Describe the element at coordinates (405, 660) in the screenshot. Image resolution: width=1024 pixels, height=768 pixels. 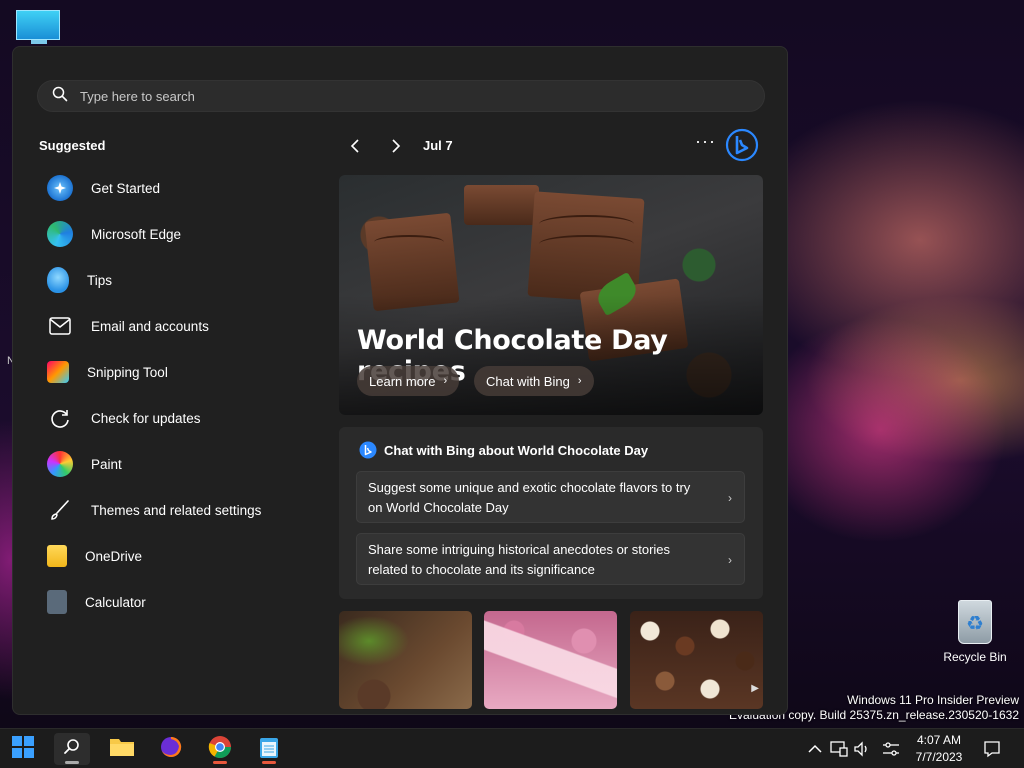
I see `thumbnail-cocoa` at that location.